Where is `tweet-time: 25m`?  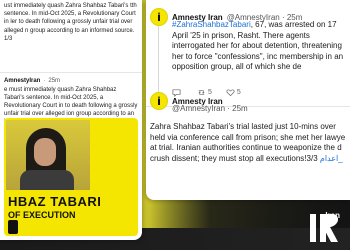 tweet-time: 25m is located at coordinates (54, 81).